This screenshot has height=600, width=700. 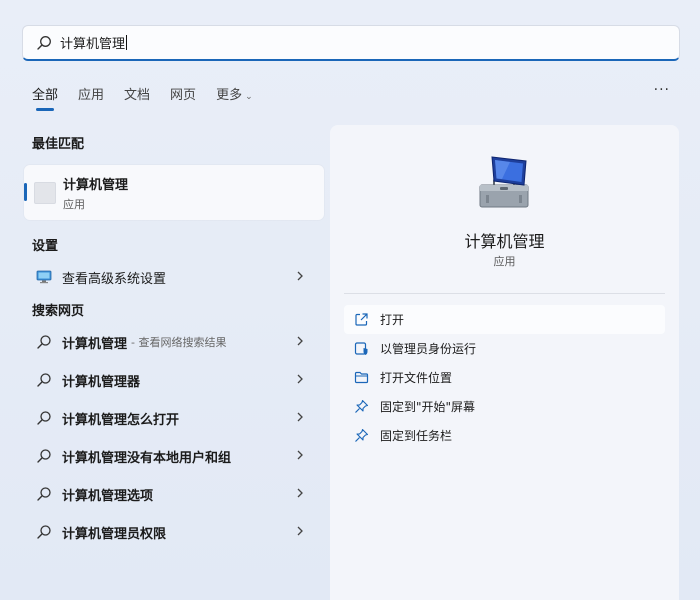 What do you see at coordinates (416, 378) in the screenshot?
I see `open-file-location-label: 打开文件位置` at bounding box center [416, 378].